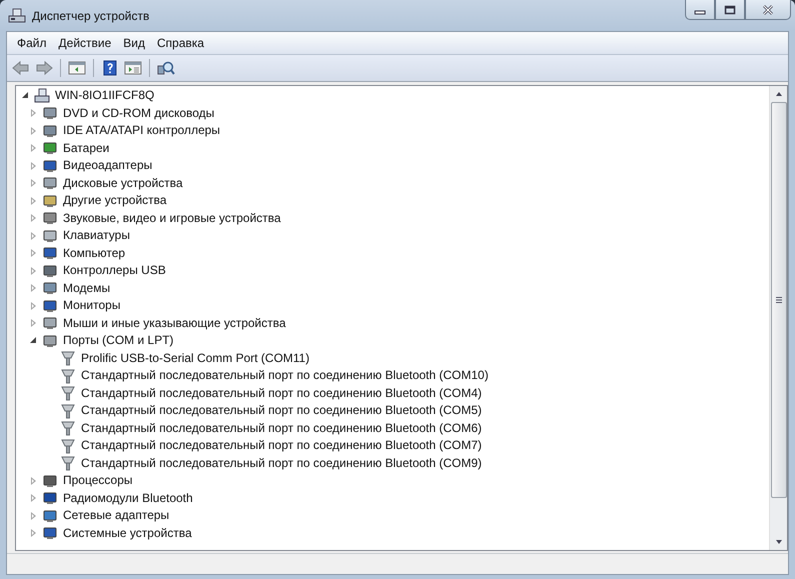  Describe the element at coordinates (94, 253) in the screenshot. I see `tree-item: Компьютер` at that location.